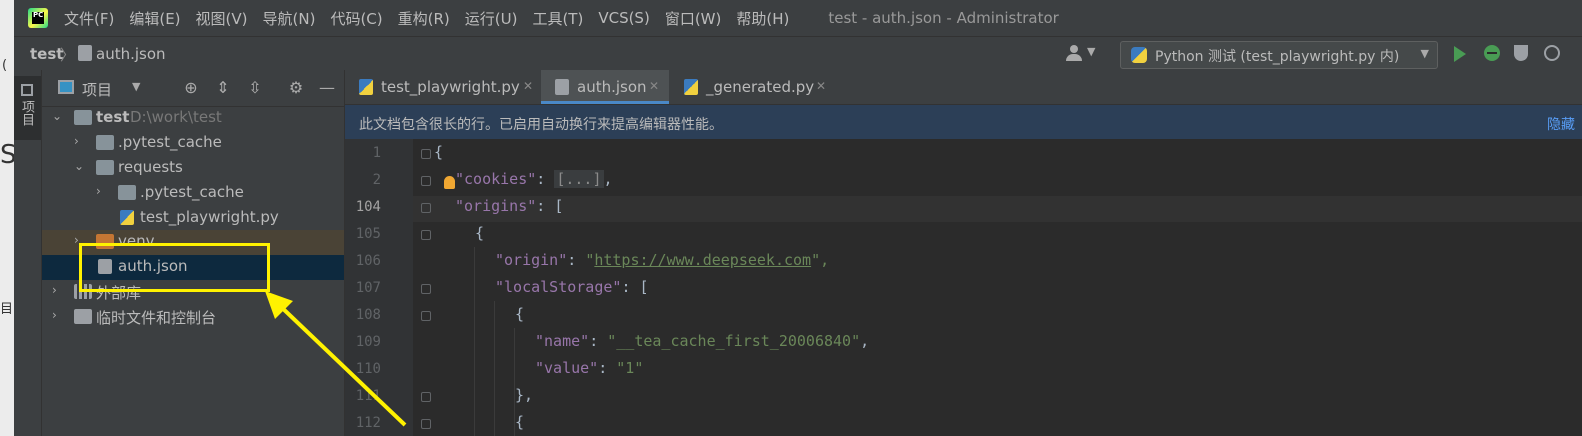 The image size is (1582, 436). I want to click on tool-window-strip: 项目, so click(28, 253).